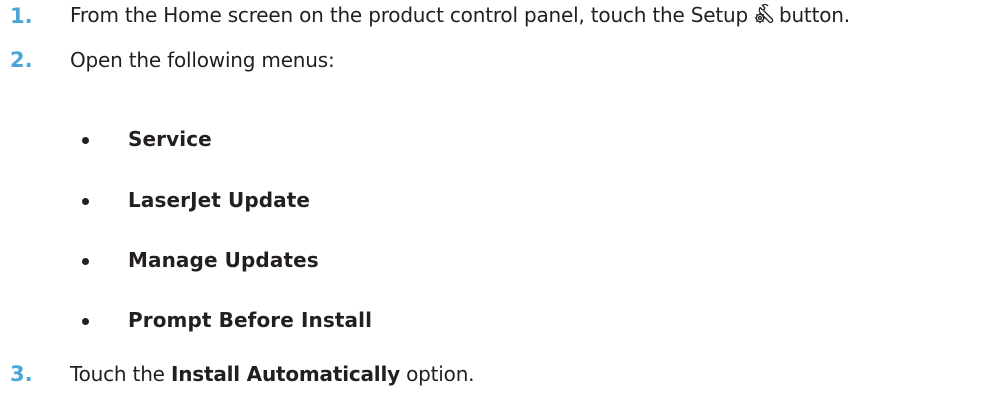 This screenshot has width=986, height=395. I want to click on step-3-text-after: option., so click(440, 374).